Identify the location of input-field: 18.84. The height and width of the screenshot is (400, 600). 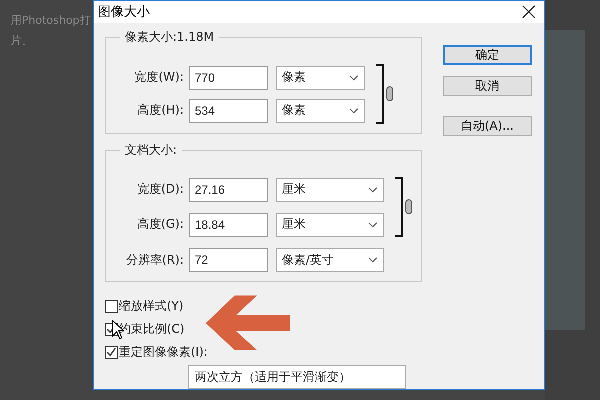
(228, 224).